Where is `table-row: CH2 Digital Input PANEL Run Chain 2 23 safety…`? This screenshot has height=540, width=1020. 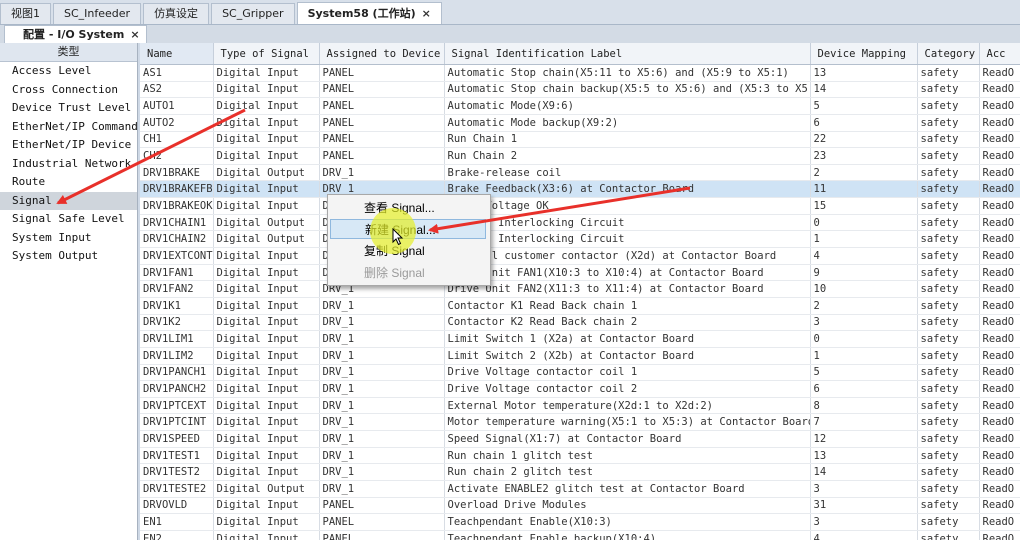 table-row: CH2 Digital Input PANEL Run Chain 2 23 safety… is located at coordinates (580, 156).